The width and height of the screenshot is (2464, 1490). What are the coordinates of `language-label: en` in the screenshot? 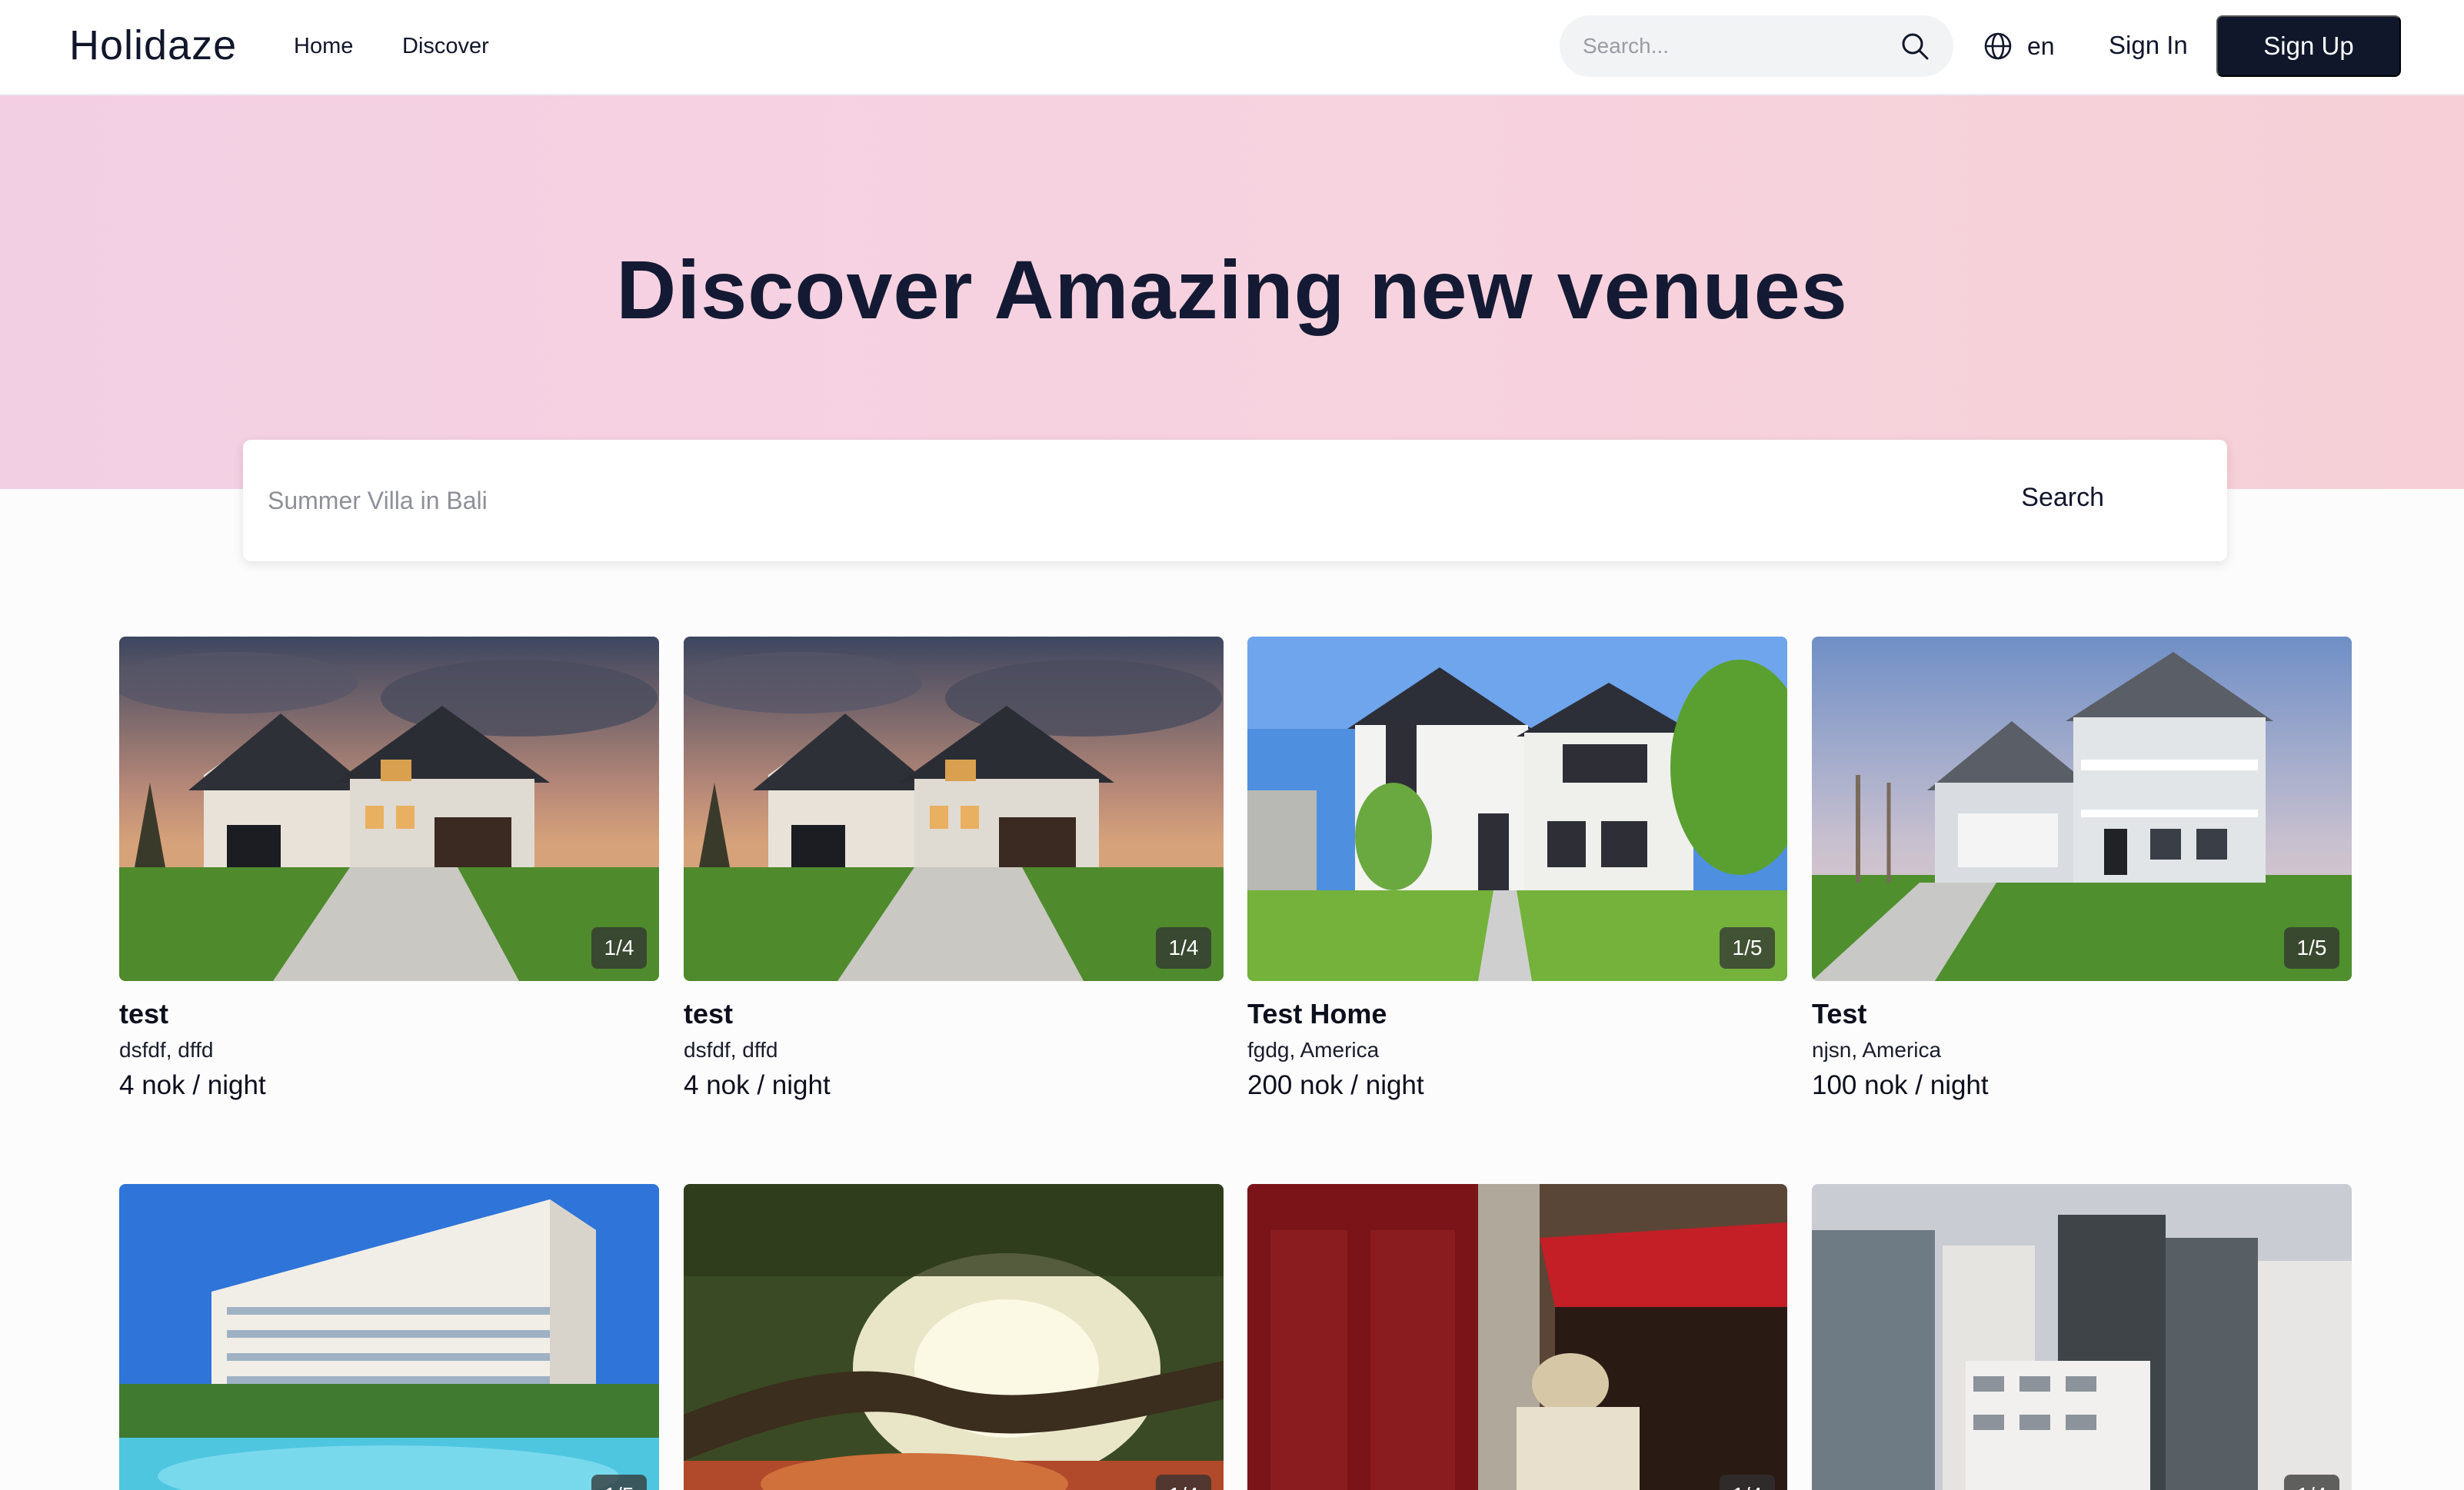 It's located at (2041, 46).